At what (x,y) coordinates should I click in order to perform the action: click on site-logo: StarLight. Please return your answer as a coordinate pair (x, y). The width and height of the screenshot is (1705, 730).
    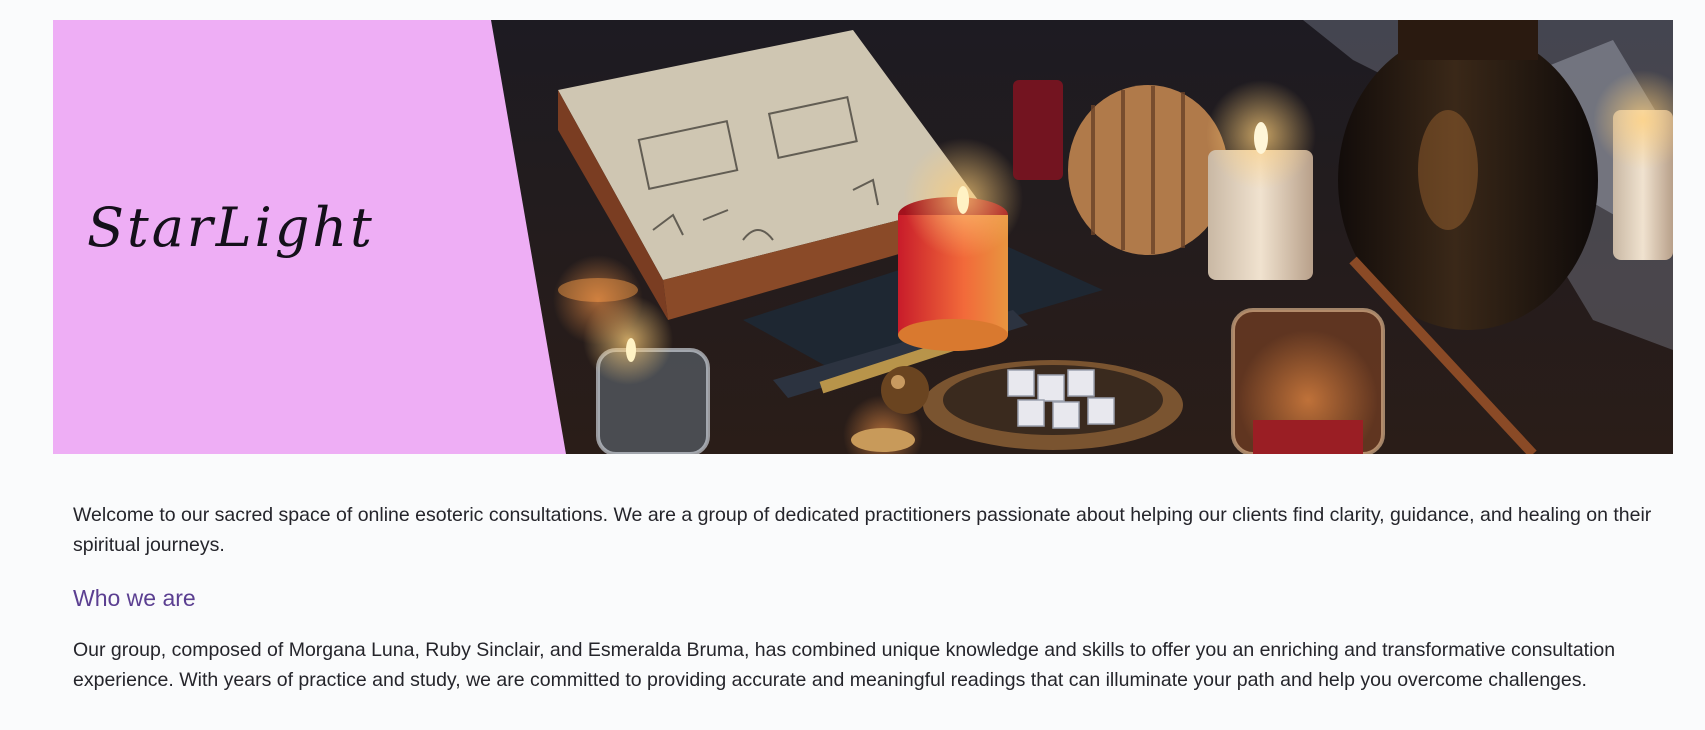
    Looking at the image, I should click on (231, 227).